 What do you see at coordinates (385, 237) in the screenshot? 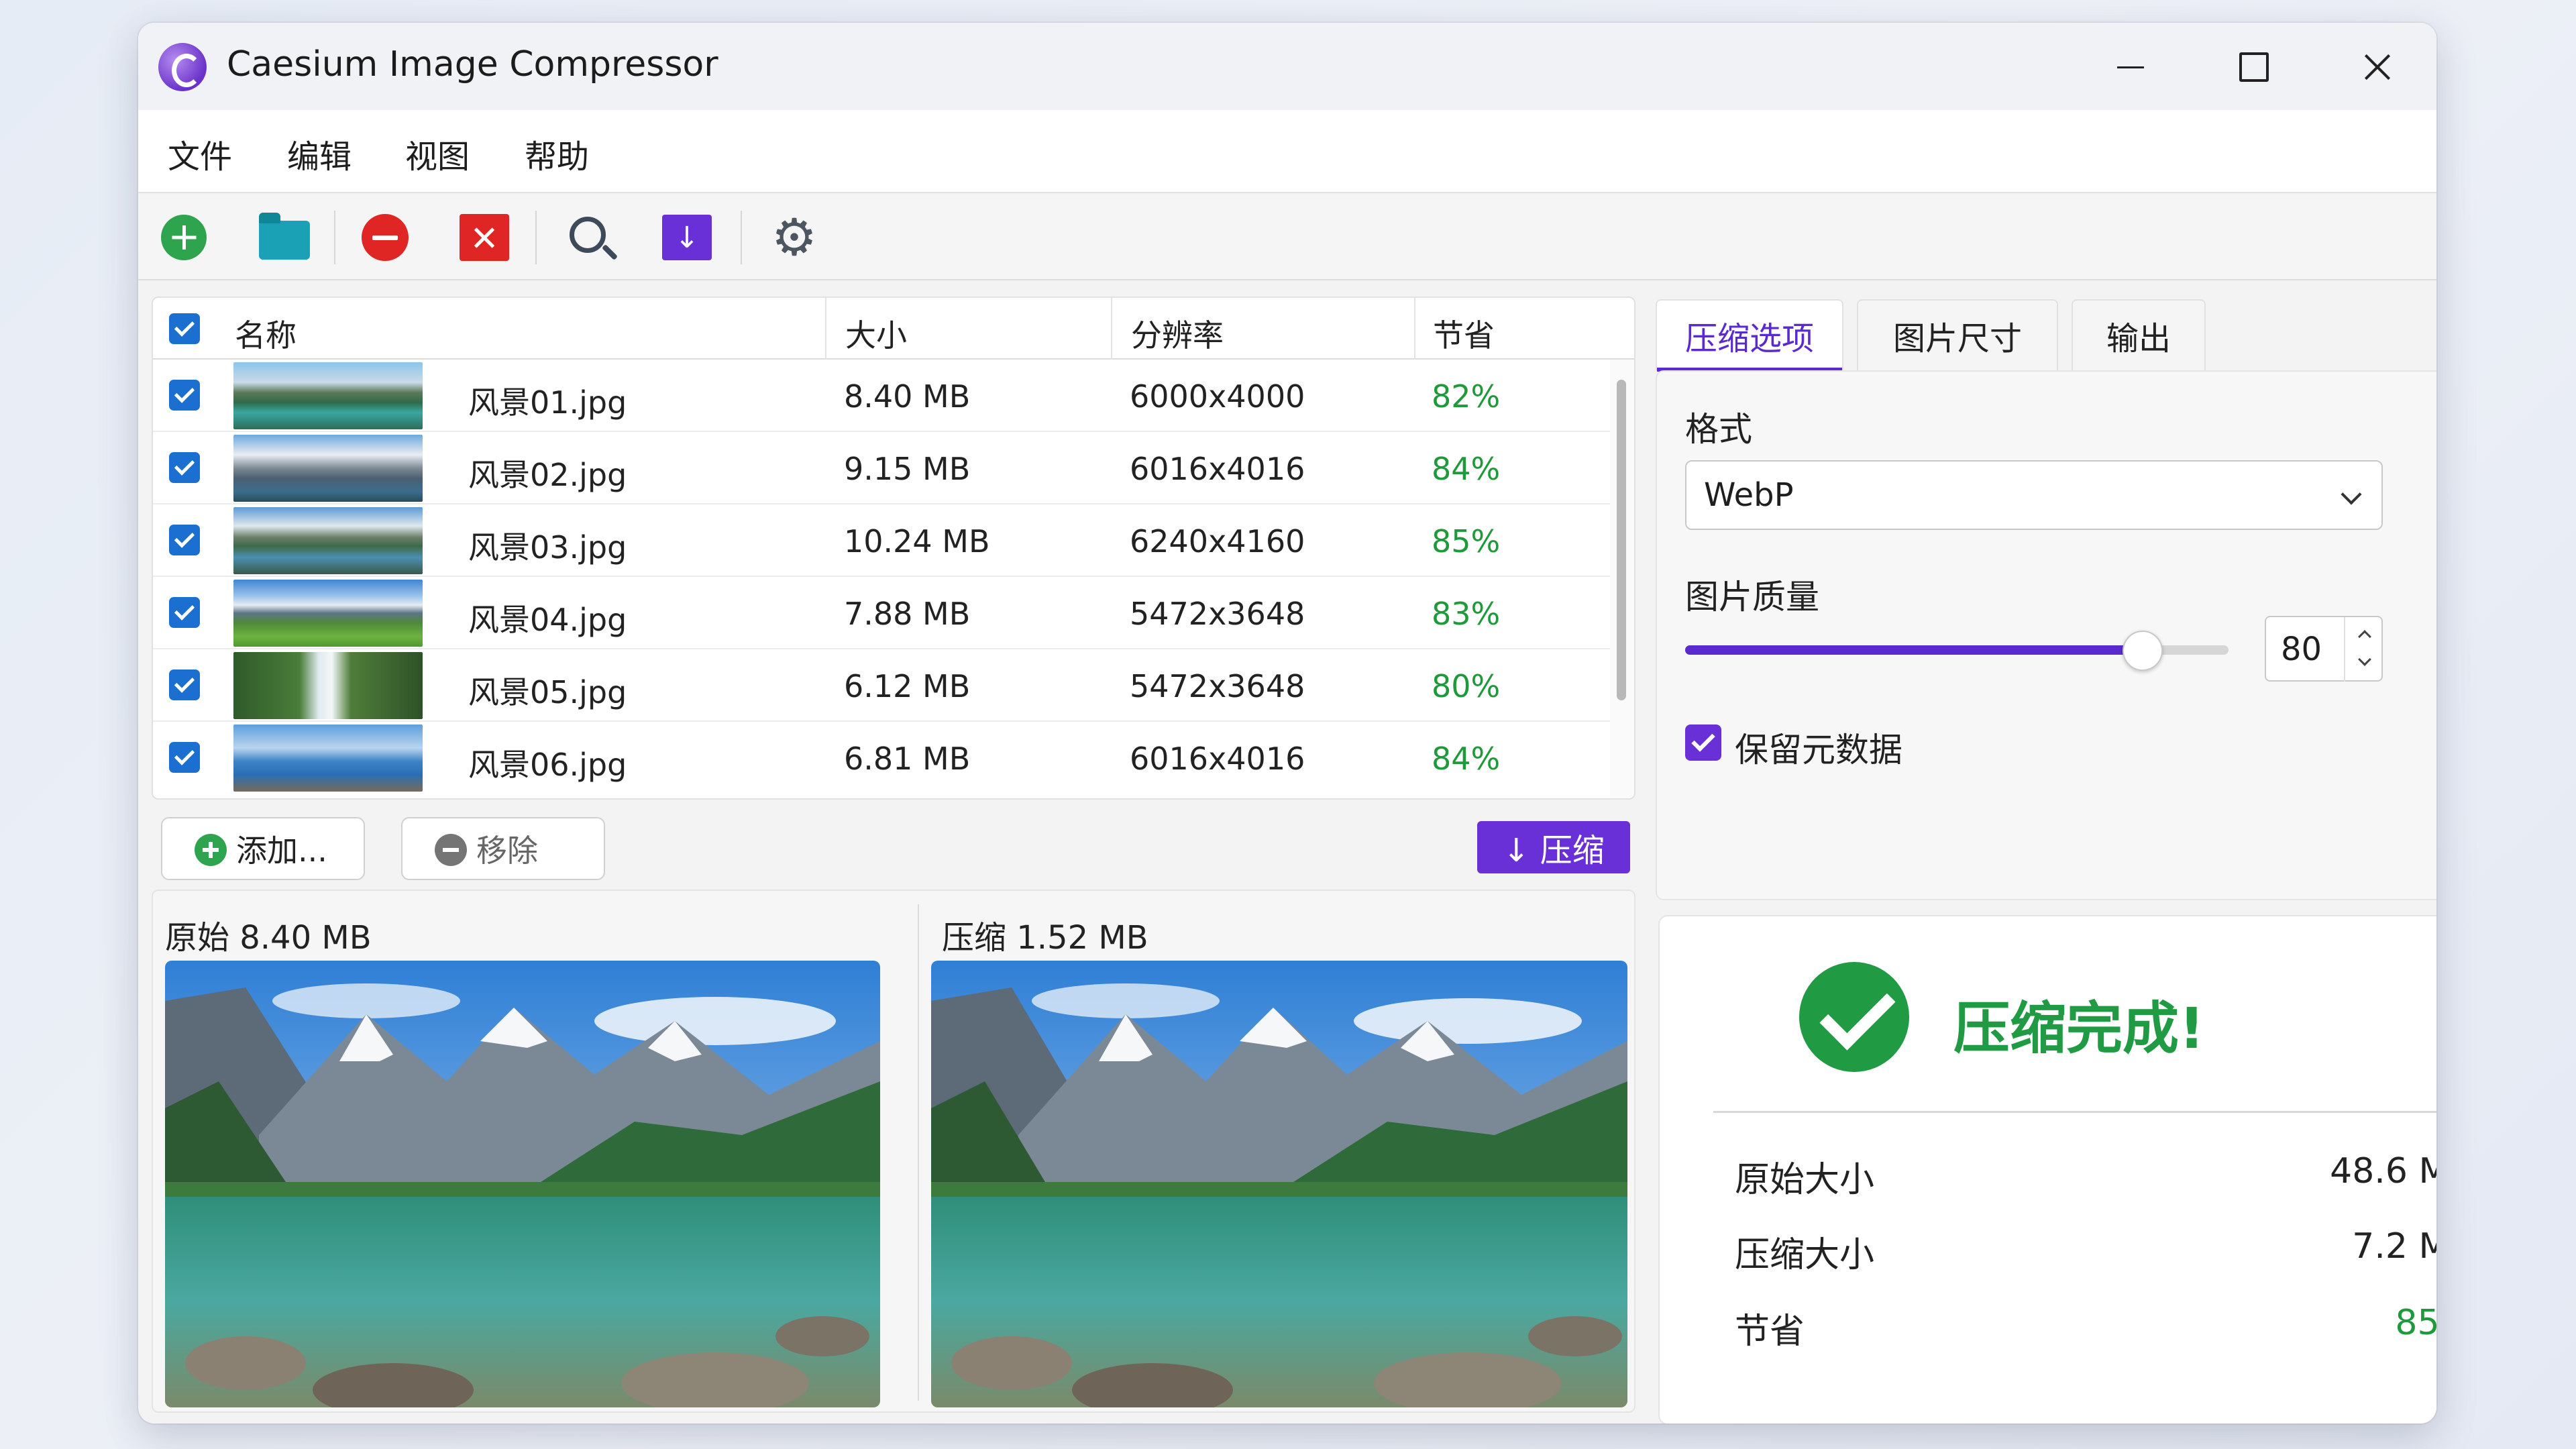
I see `remove-button` at bounding box center [385, 237].